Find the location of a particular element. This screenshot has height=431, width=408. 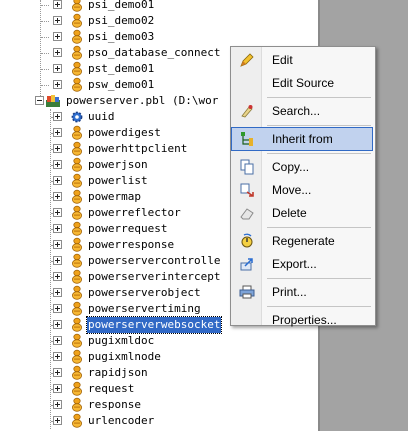

menu-item-edit: Edit is located at coordinates (302, 60).